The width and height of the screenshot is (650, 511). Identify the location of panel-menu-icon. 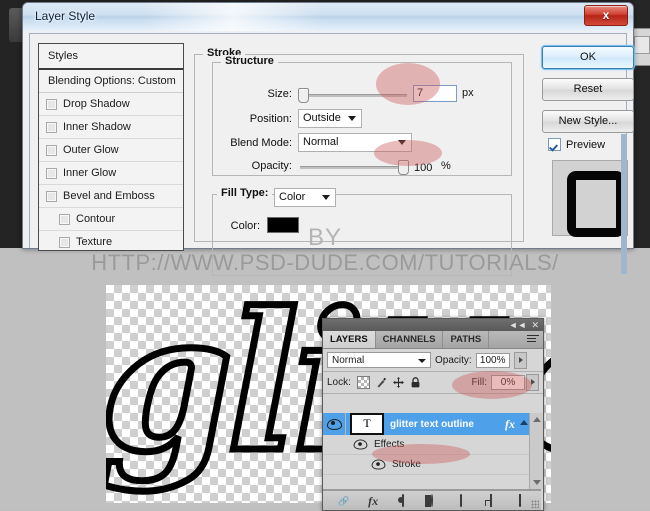
(533, 339).